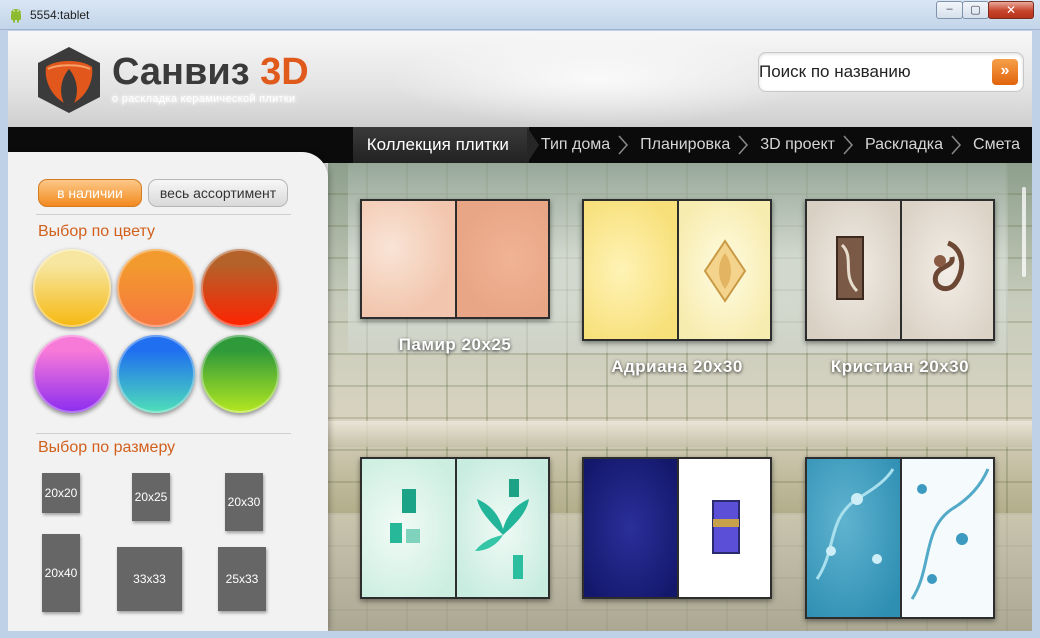  I want to click on step-label: Тип дома, so click(575, 144).